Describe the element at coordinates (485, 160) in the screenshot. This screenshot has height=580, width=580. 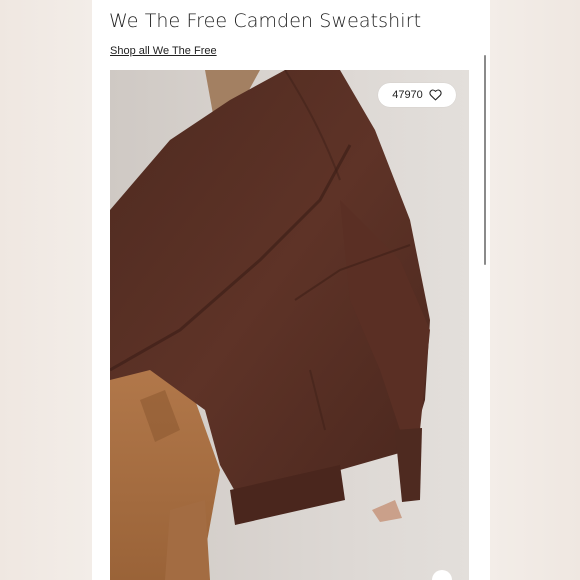
I see `page-scrollbar` at that location.